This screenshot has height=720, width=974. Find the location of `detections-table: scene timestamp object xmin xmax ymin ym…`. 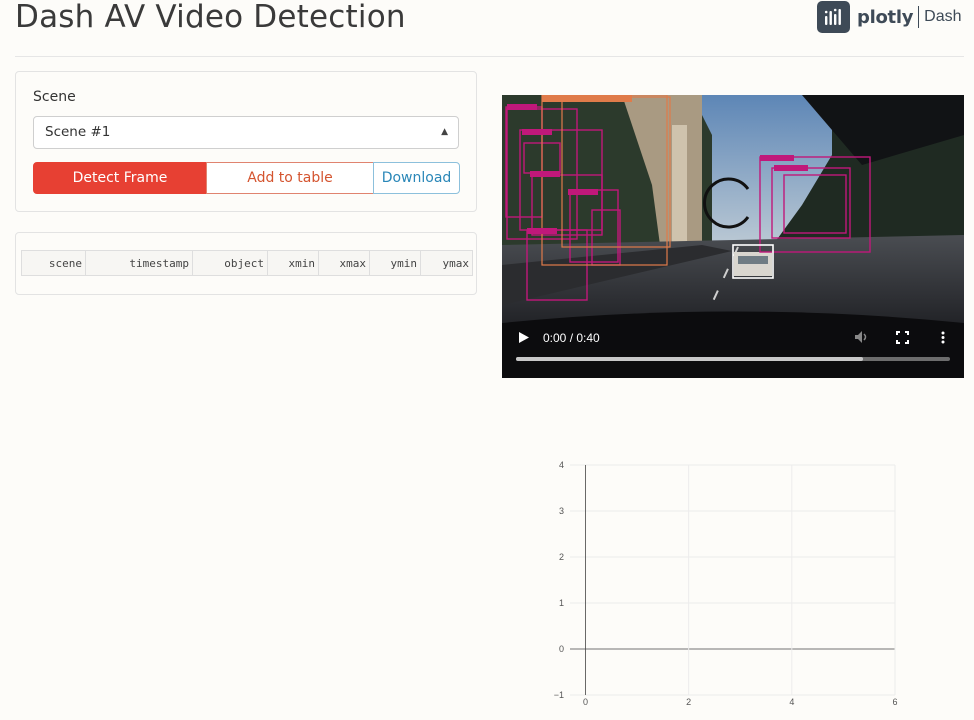

detections-table: scene timestamp object xmin xmax ymin ym… is located at coordinates (247, 263).